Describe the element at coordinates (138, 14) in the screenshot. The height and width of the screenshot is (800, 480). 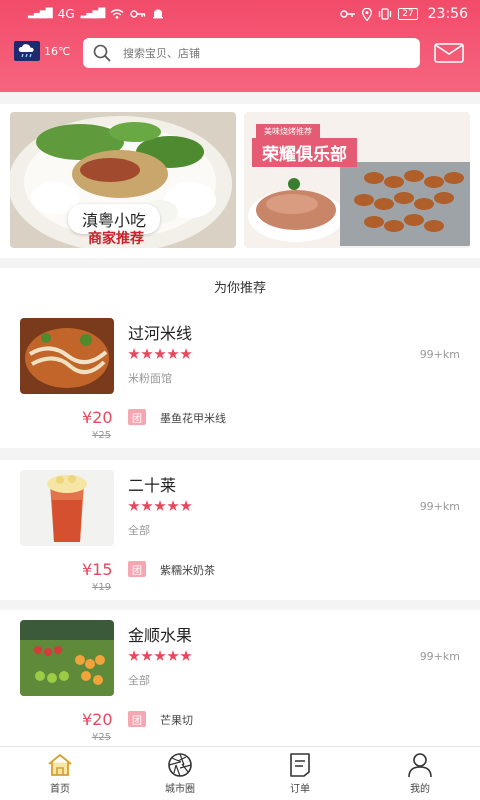
I see `key-icon` at that location.